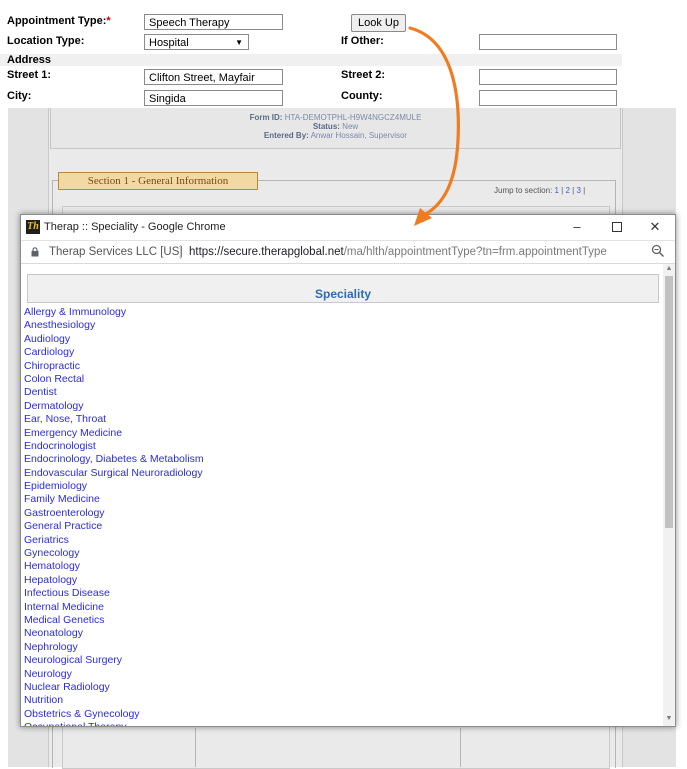 This screenshot has height=769, width=687. Describe the element at coordinates (362, 41) in the screenshot. I see `if-other-label: If Other:` at that location.